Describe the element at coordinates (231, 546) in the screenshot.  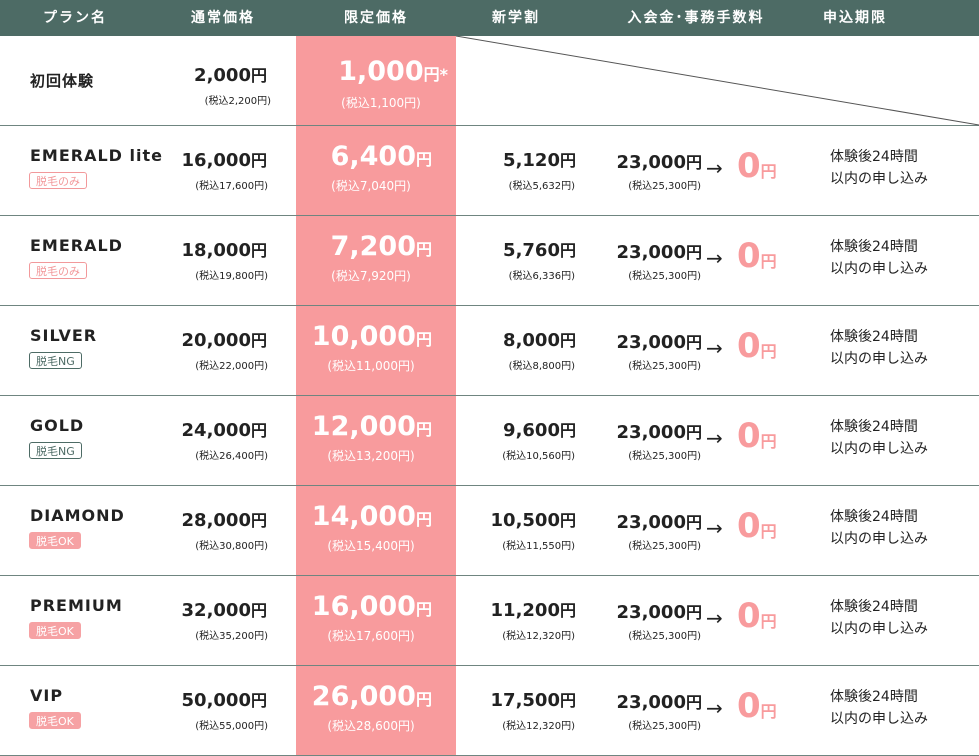
I see `normal-price-tax: (税込30,800円)` at that location.